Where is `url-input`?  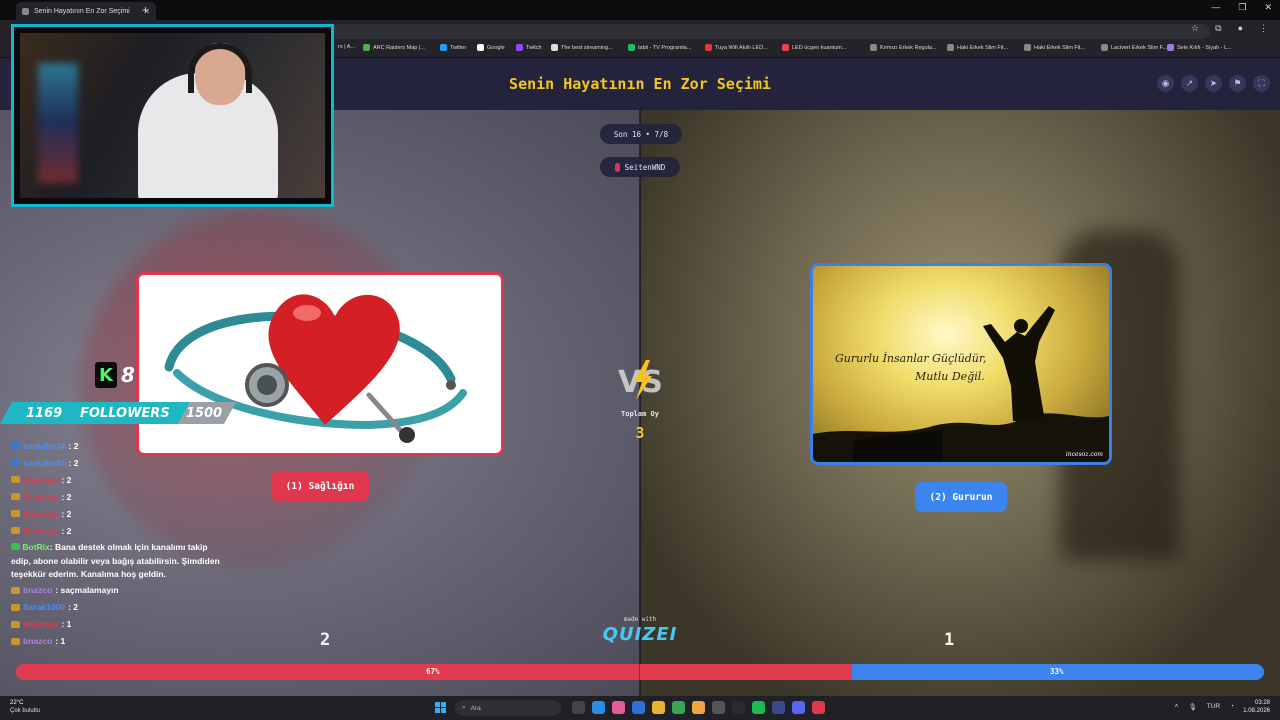 url-input is located at coordinates (770, 31).